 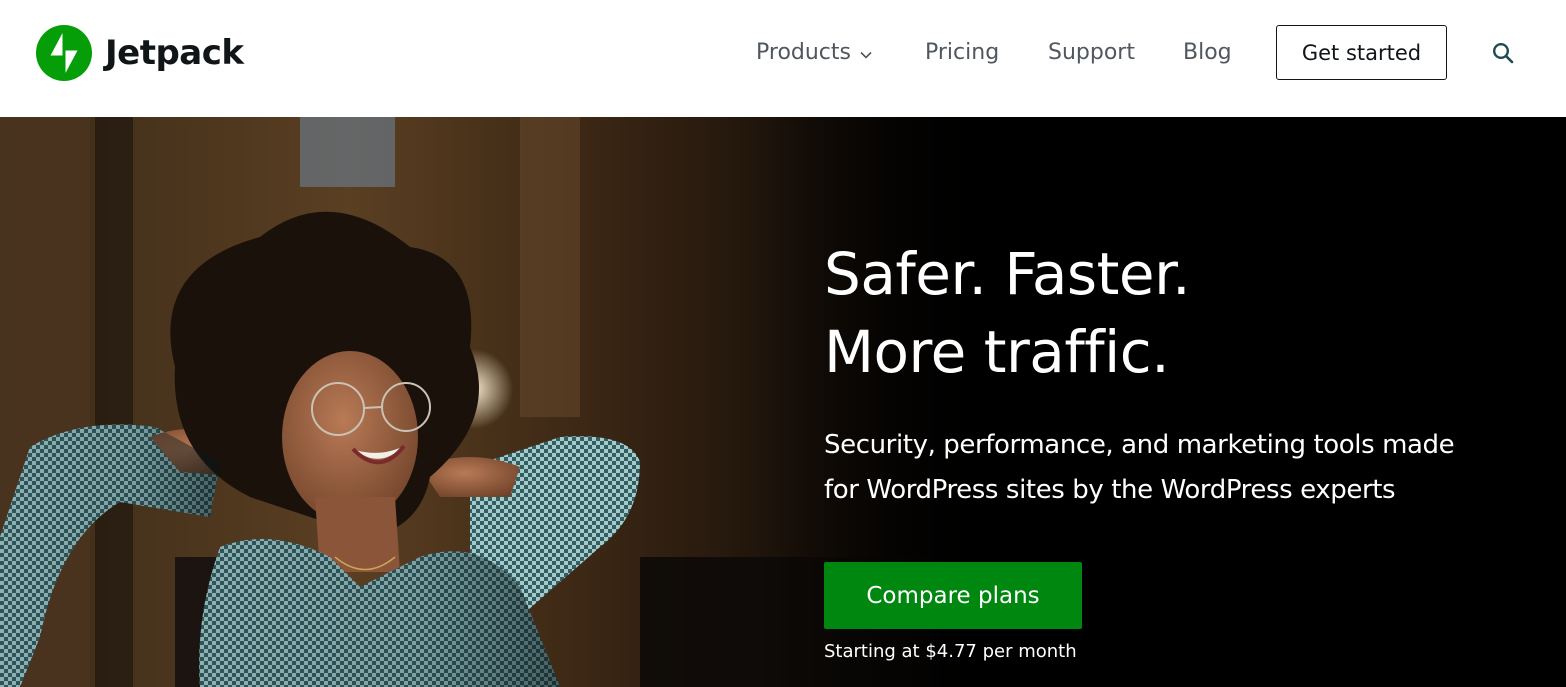 I want to click on starting-price-note: Starting at $4.77 per month, so click(x=950, y=651).